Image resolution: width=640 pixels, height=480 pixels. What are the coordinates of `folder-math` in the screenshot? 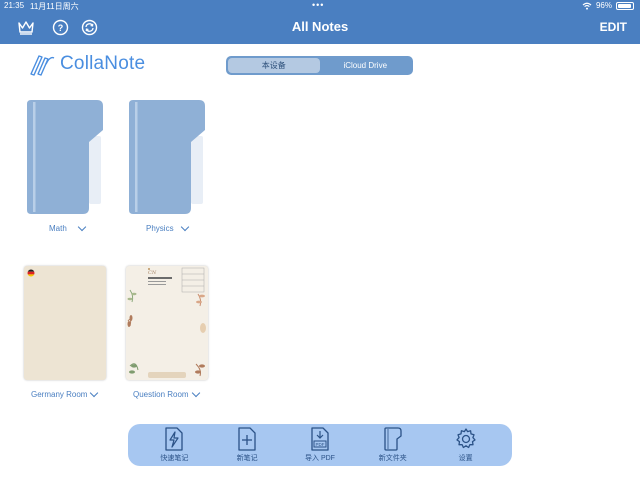 It's located at (65, 157).